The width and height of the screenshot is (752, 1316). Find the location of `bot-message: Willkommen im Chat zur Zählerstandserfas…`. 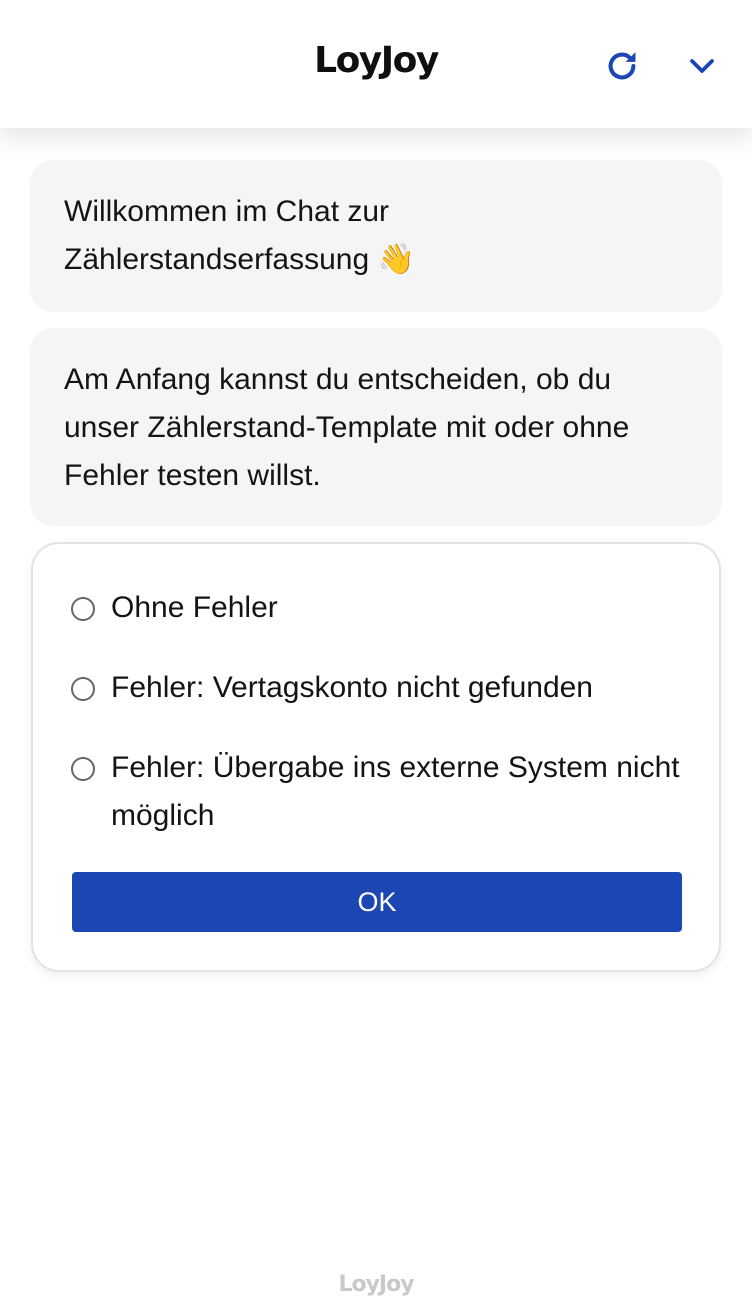

bot-message: Willkommen im Chat zur Zählerstandserfas… is located at coordinates (376, 236).